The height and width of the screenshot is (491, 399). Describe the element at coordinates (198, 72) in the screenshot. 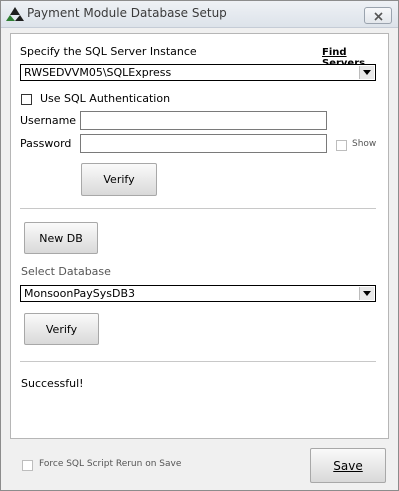

I see `sql-server-instance-select: RWSEDVVM05\SQLExpress` at that location.